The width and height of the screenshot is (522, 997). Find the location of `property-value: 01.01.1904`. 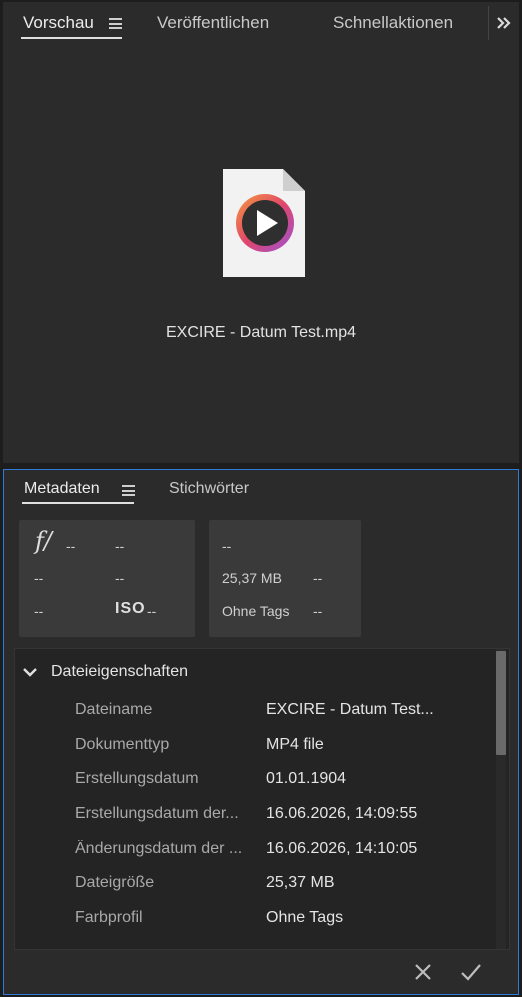

property-value: 01.01.1904 is located at coordinates (358, 779).